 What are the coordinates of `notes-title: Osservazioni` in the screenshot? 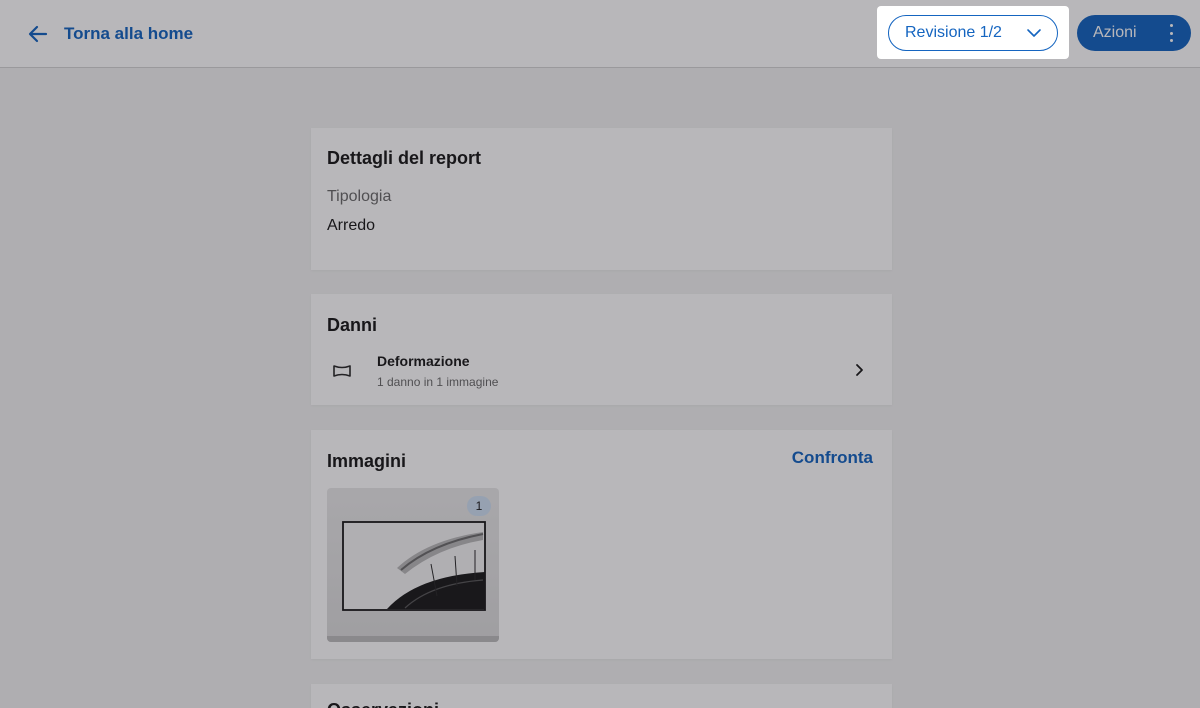 It's located at (383, 704).